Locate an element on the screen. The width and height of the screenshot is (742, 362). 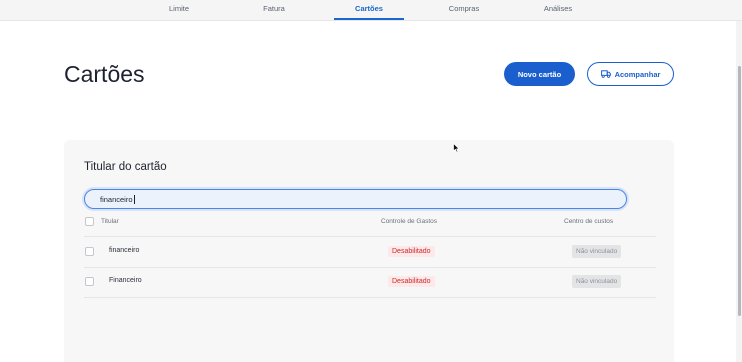
text-caret is located at coordinates (134, 199).